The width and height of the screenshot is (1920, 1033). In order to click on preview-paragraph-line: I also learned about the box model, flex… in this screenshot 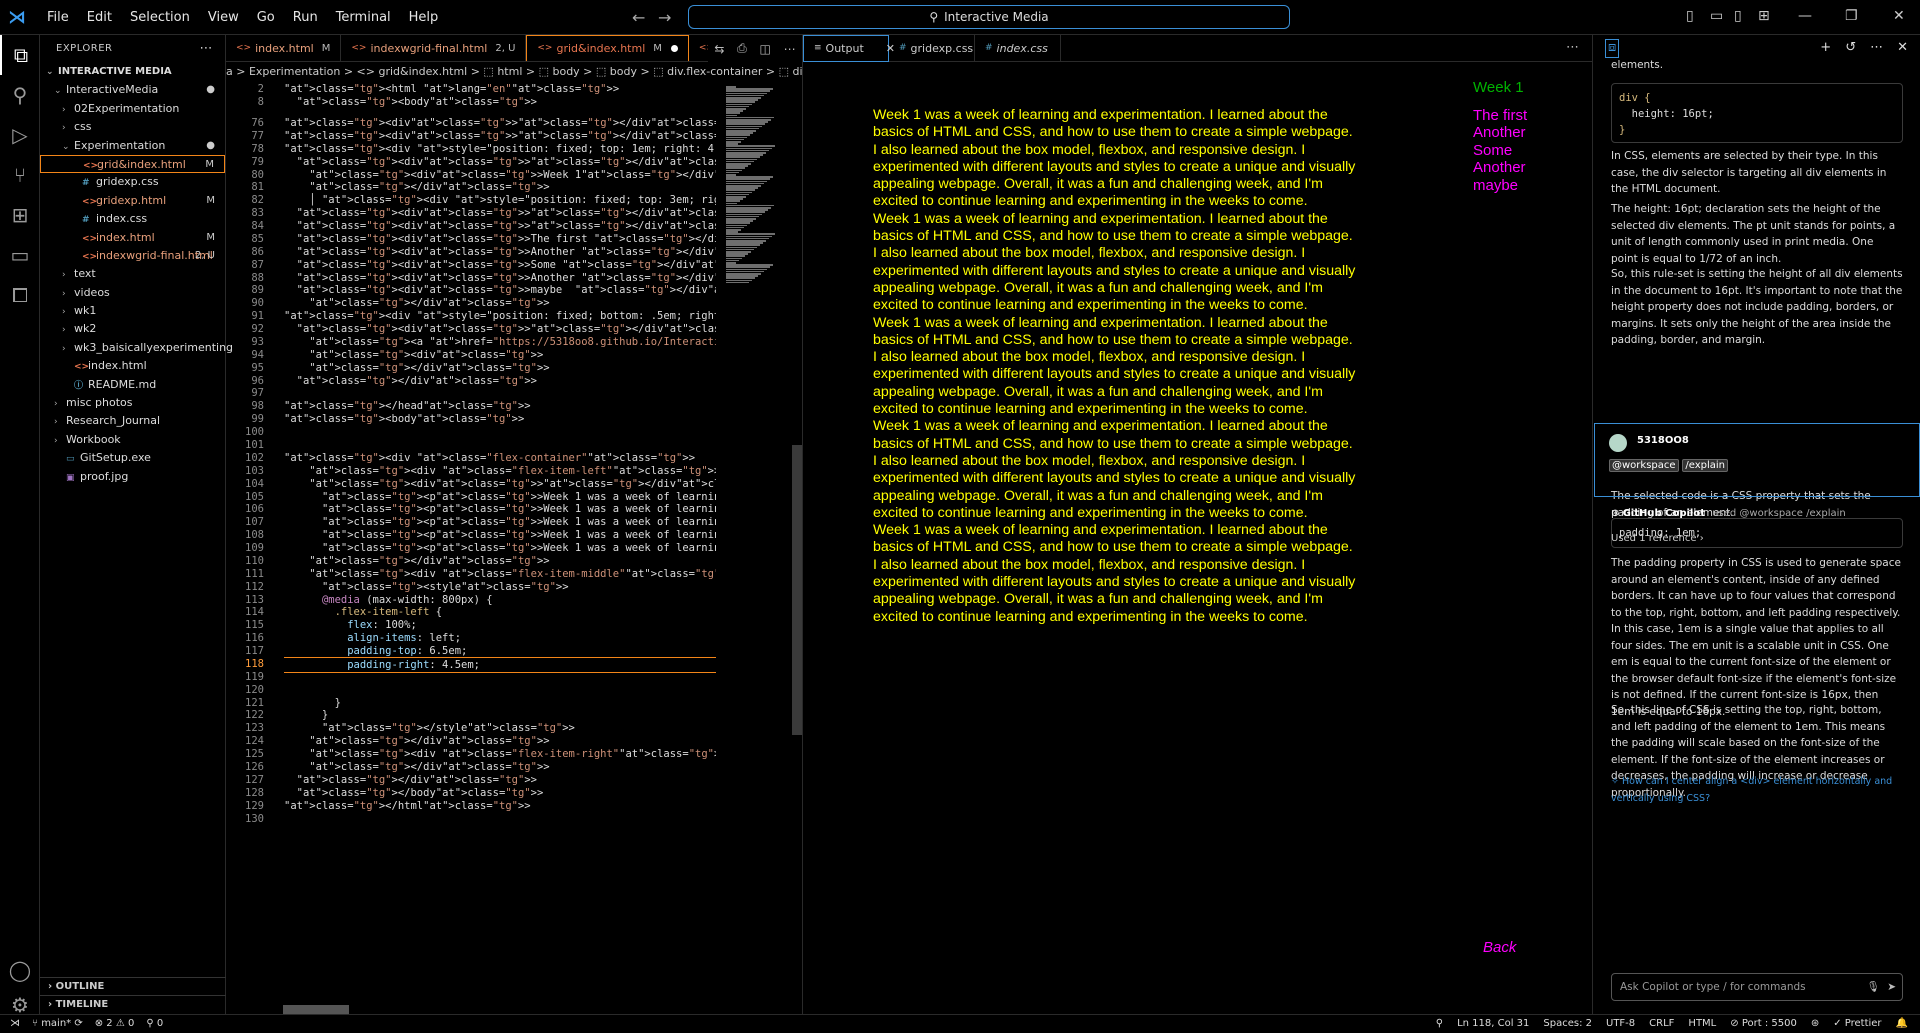, I will do `click(1089, 149)`.